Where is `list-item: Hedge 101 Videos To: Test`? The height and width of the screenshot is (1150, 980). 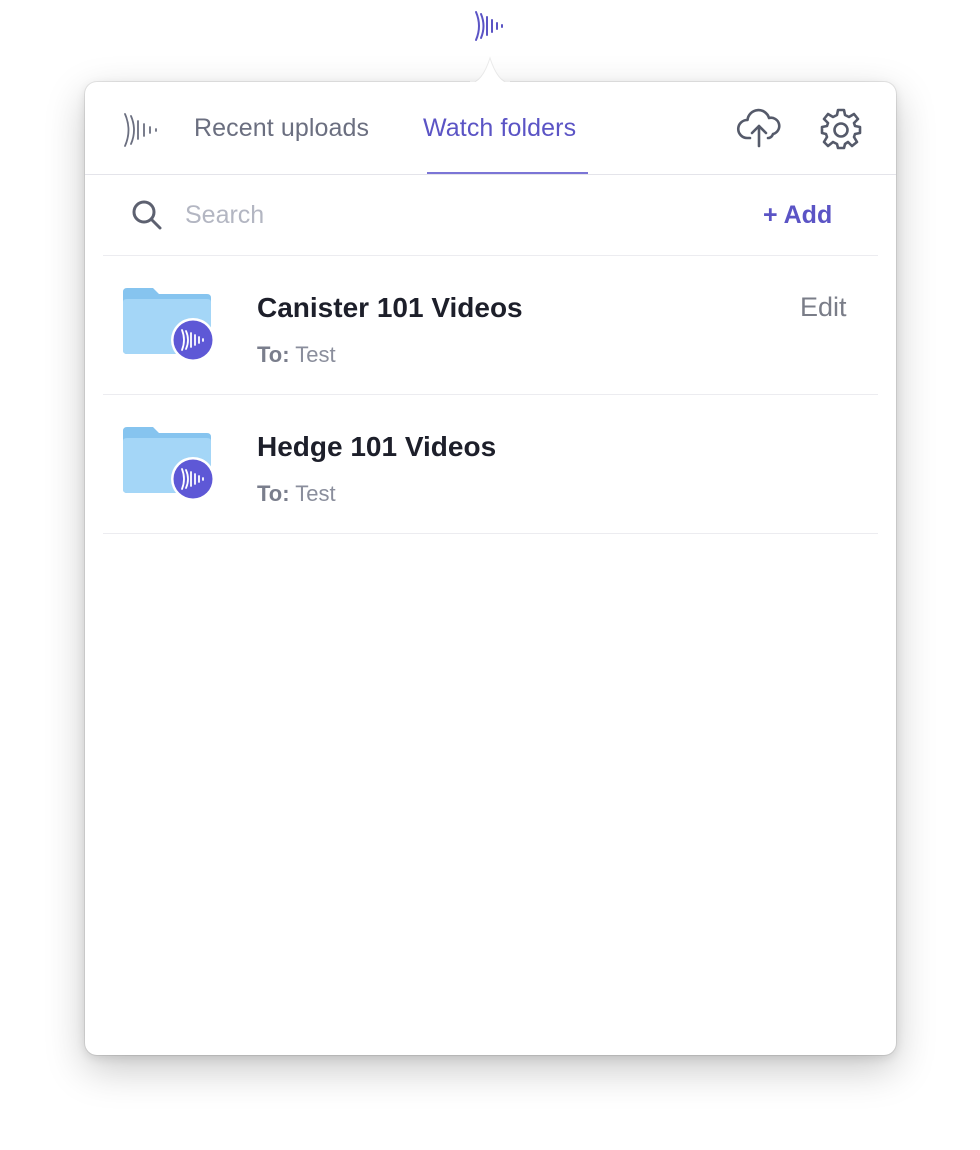 list-item: Hedge 101 Videos To: Test is located at coordinates (490, 464).